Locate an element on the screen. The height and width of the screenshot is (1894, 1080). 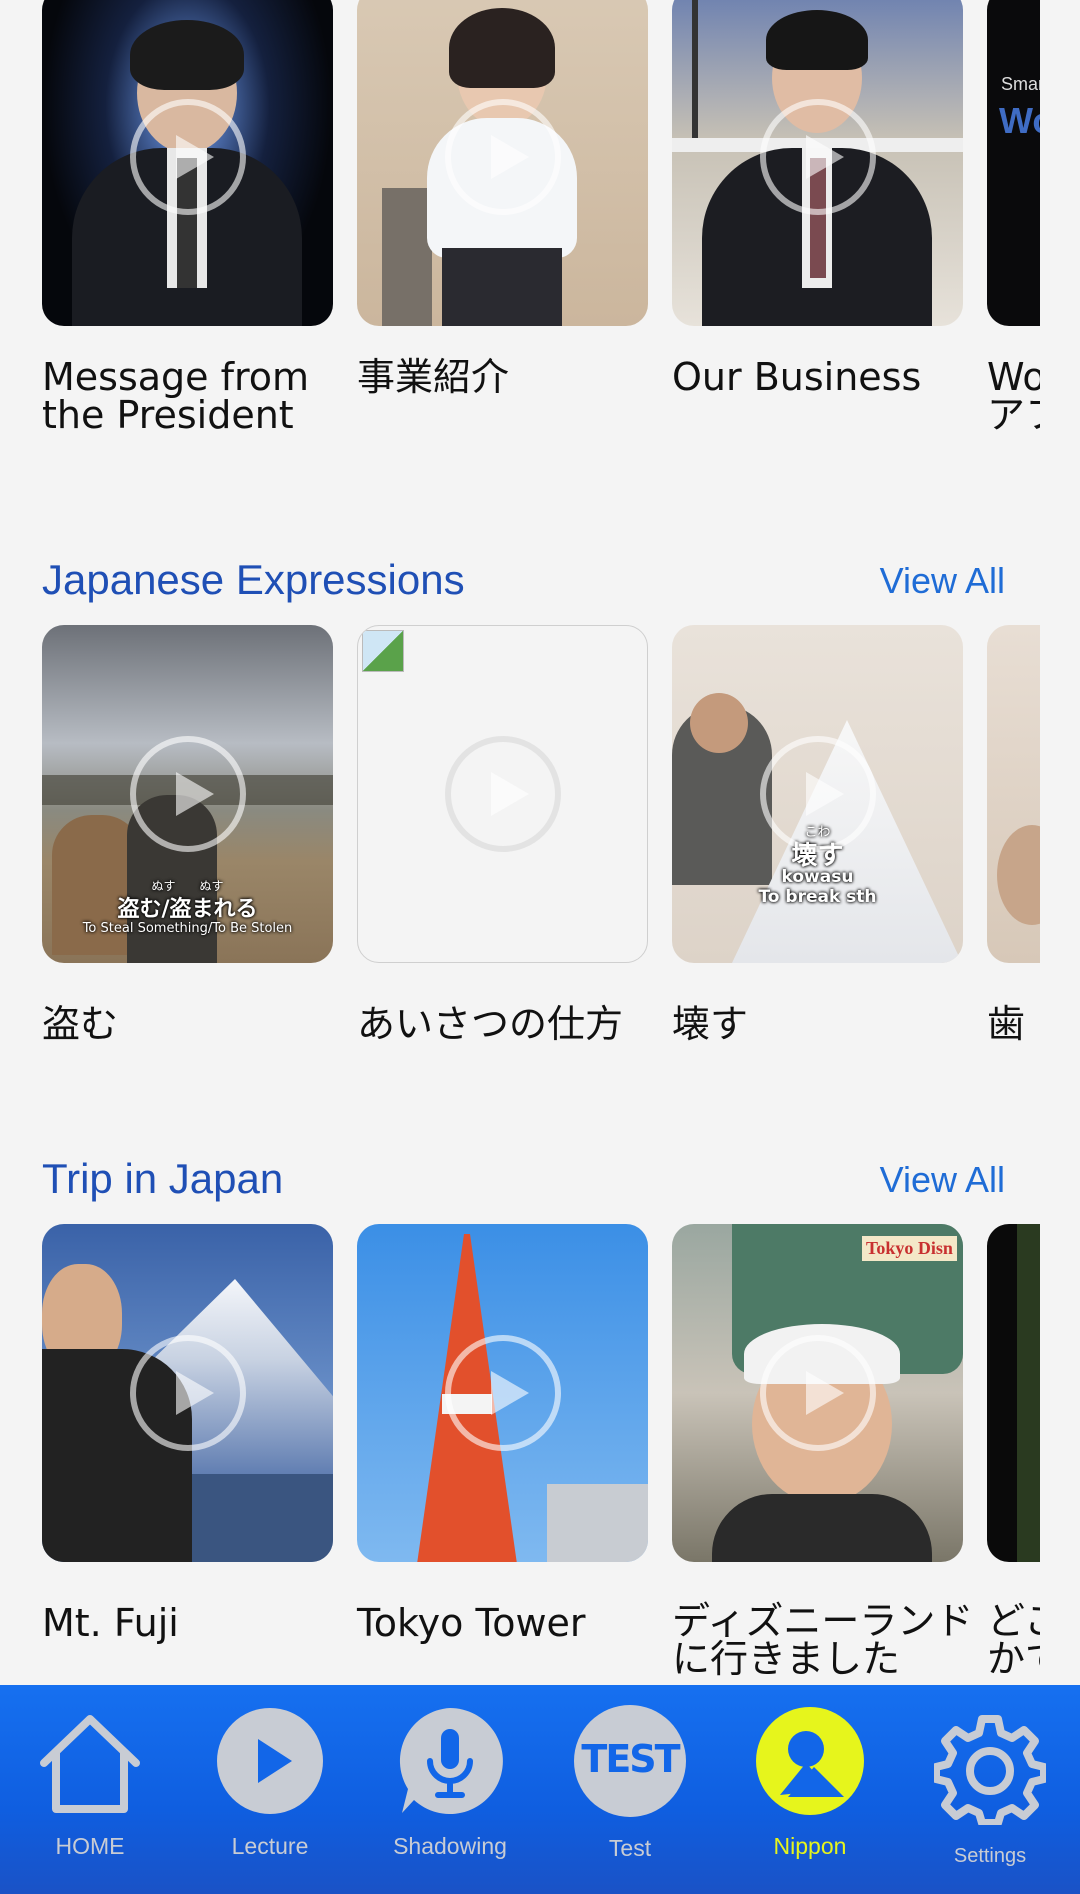
video-title: 事業紹介 is located at coordinates (433, 377).